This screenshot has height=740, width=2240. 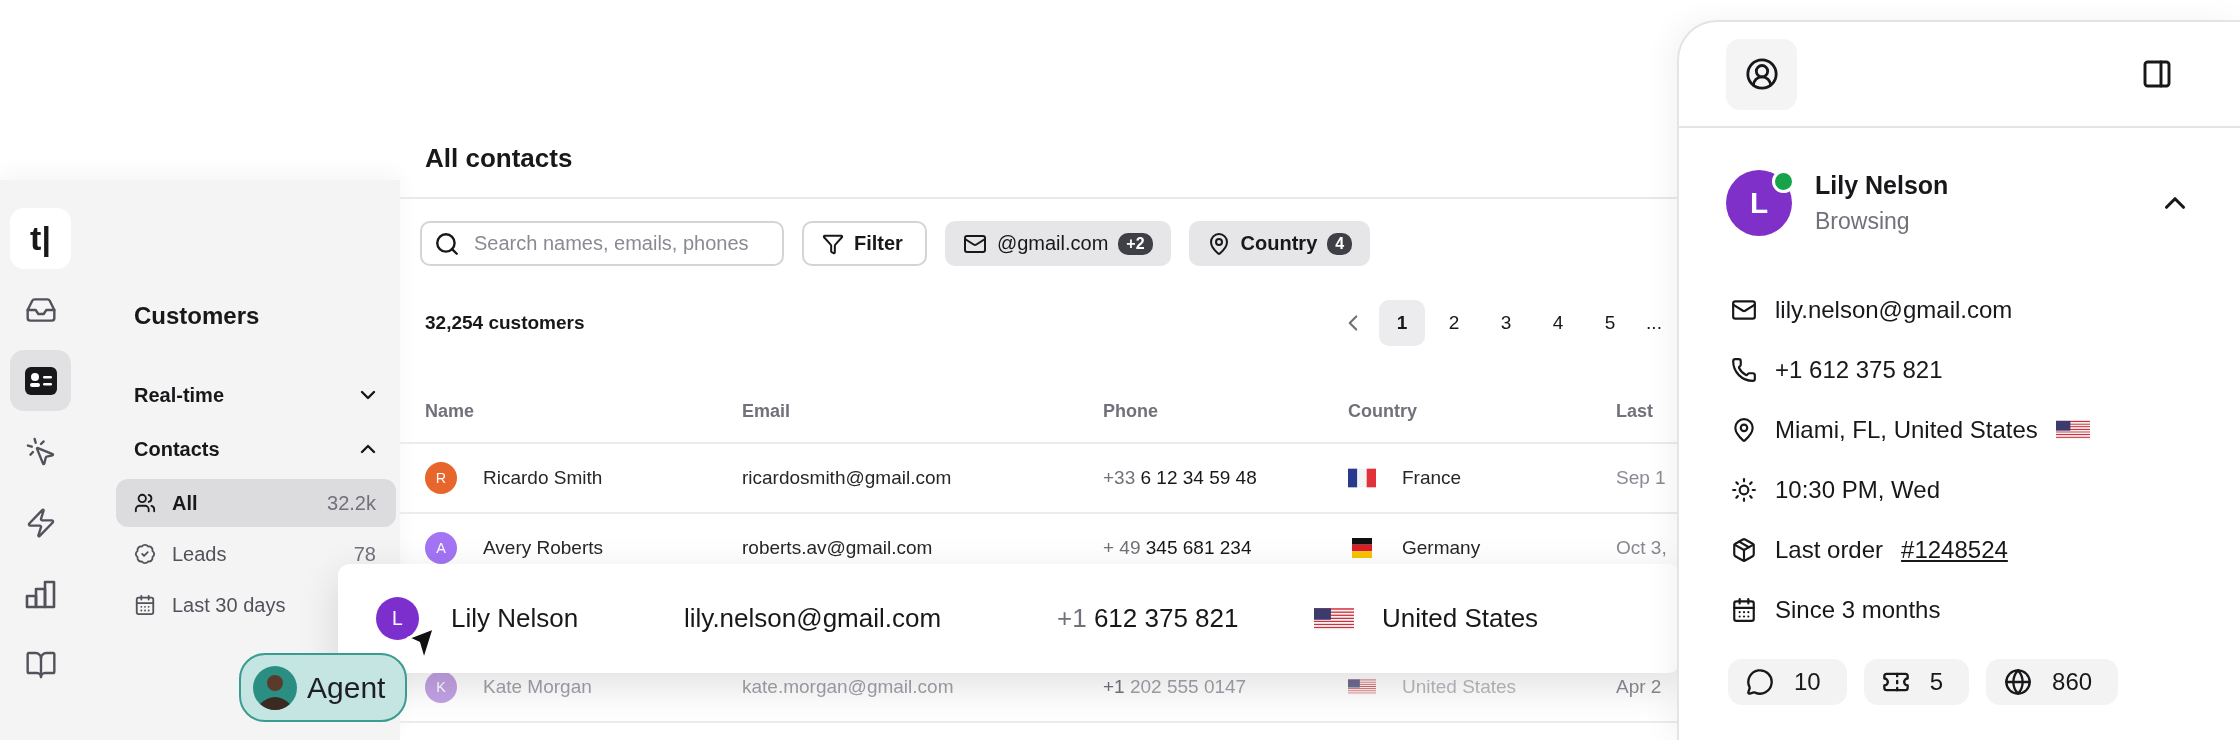 I want to click on agent-badge: Agent, so click(x=323, y=687).